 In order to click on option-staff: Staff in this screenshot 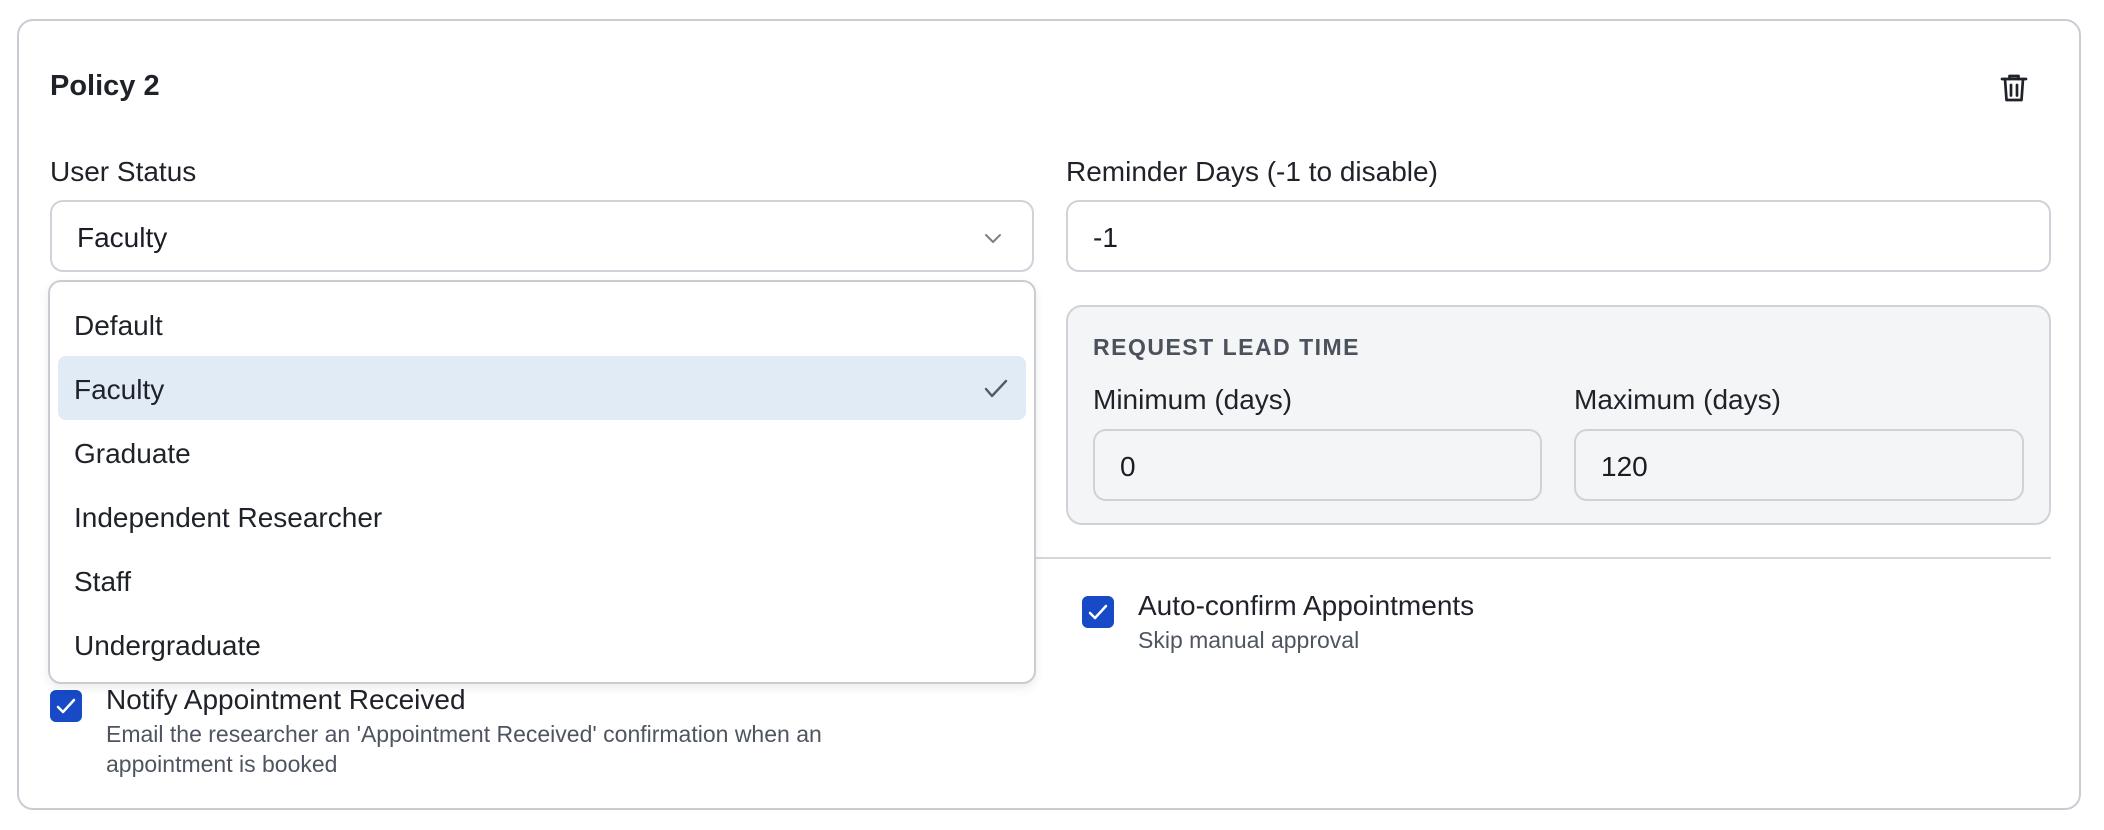, I will do `click(542, 580)`.